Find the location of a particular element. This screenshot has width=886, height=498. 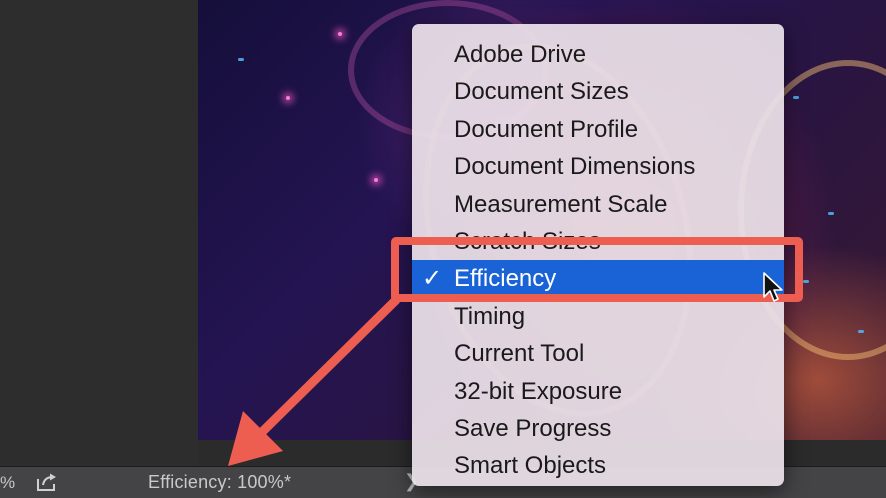

menu-item-document-dimensions: Document Dimensions is located at coordinates (598, 166).